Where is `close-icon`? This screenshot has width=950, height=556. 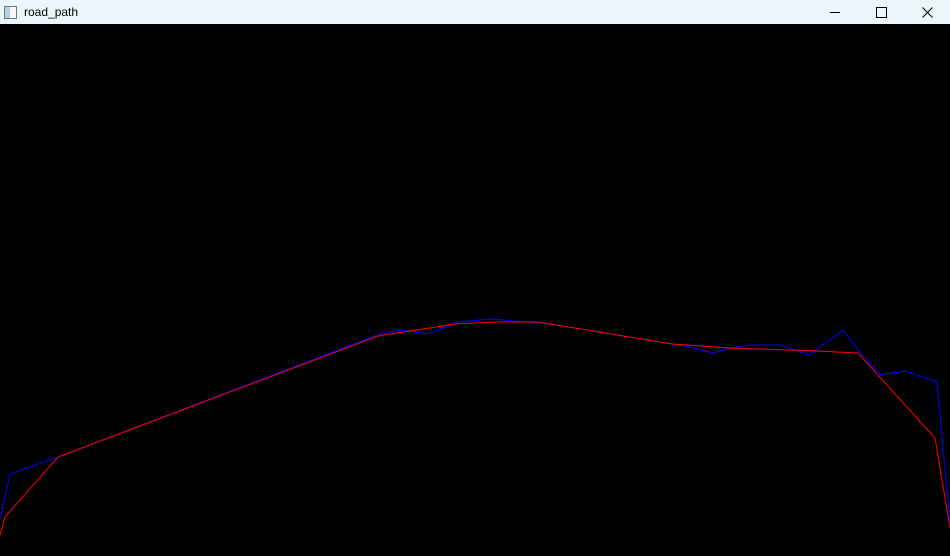
close-icon is located at coordinates (927, 12).